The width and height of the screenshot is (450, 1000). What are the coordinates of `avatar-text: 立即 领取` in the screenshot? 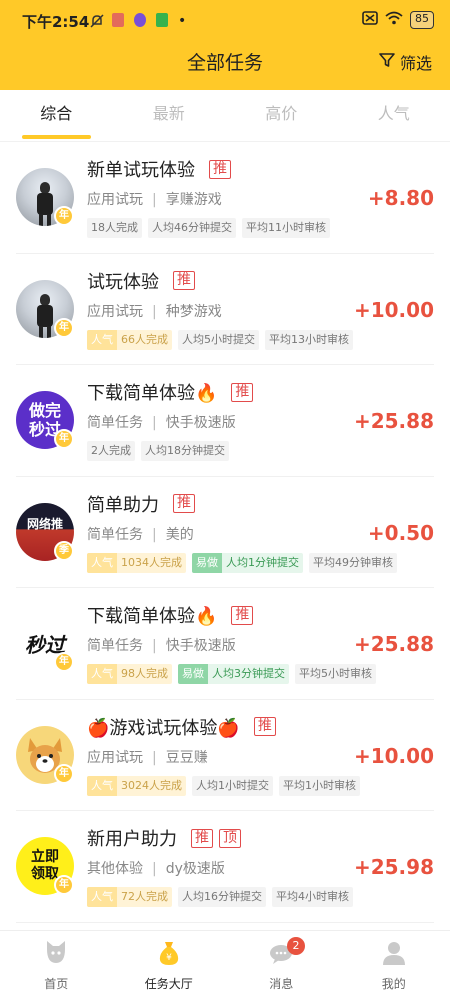 It's located at (45, 865).